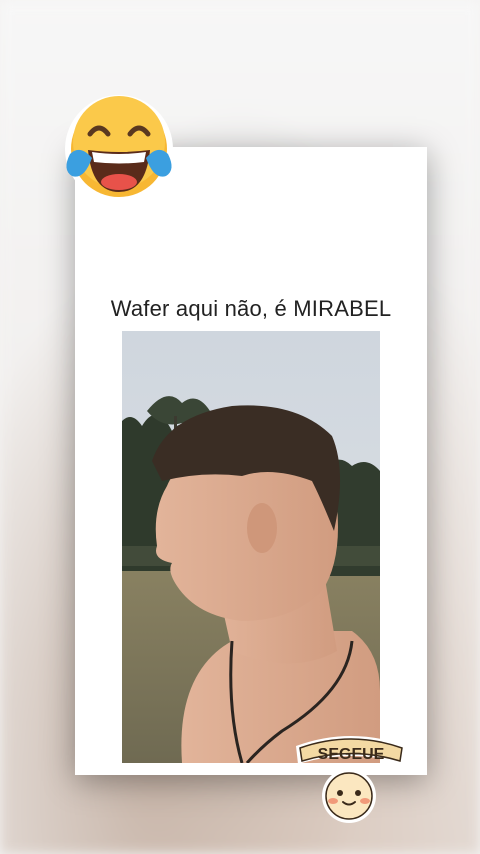 This screenshot has height=854, width=480. Describe the element at coordinates (251, 308) in the screenshot. I see `post-caption: Wafer aqui não, é MIRABEL` at that location.